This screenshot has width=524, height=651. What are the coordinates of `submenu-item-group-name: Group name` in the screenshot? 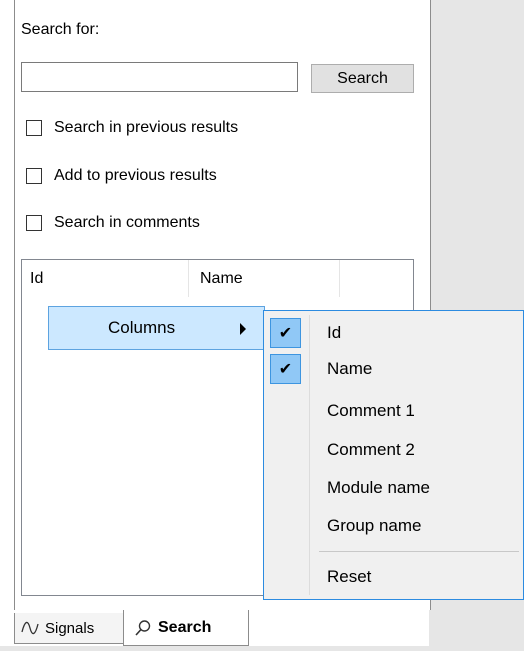 It's located at (393, 526).